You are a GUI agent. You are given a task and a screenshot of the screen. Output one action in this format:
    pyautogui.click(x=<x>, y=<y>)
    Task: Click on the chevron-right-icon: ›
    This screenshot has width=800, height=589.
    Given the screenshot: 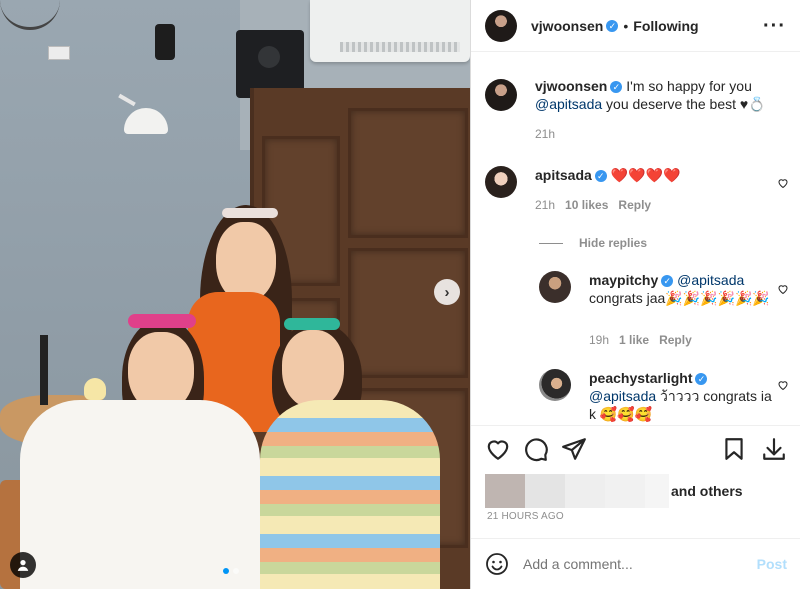 What is the action you would take?
    pyautogui.click(x=447, y=292)
    